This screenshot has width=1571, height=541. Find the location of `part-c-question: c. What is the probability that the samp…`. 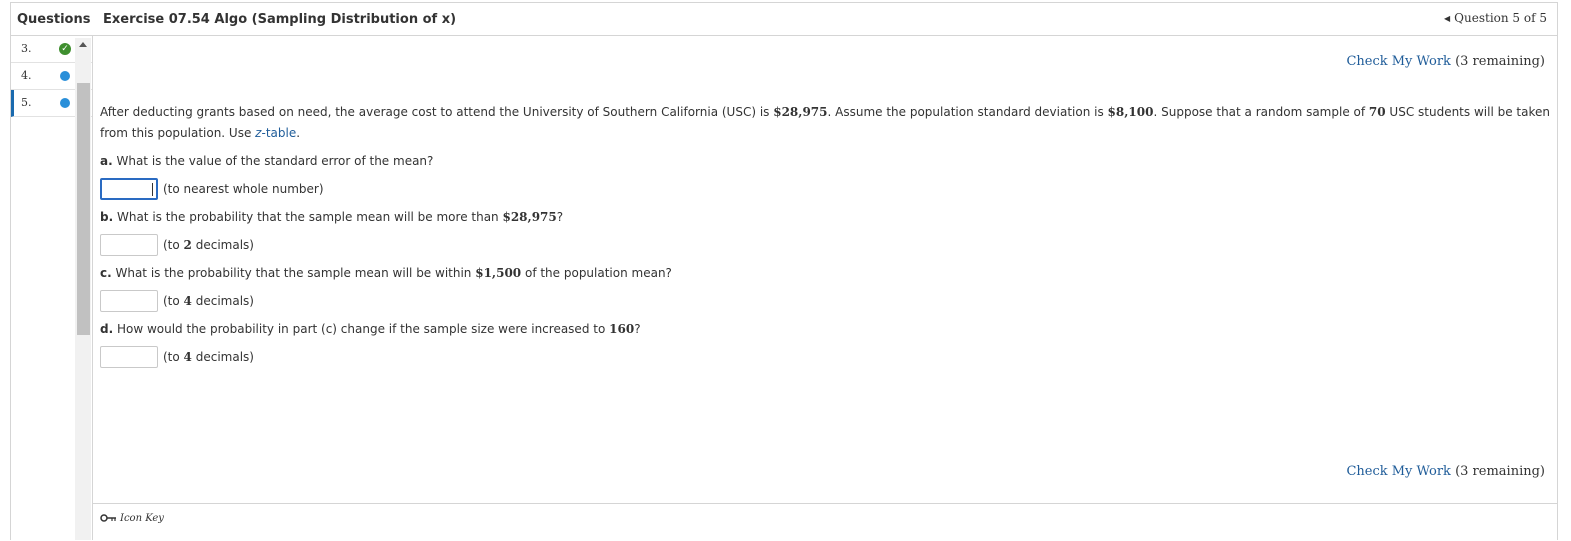

part-c-question: c. What is the probability that the samp… is located at coordinates (386, 273).